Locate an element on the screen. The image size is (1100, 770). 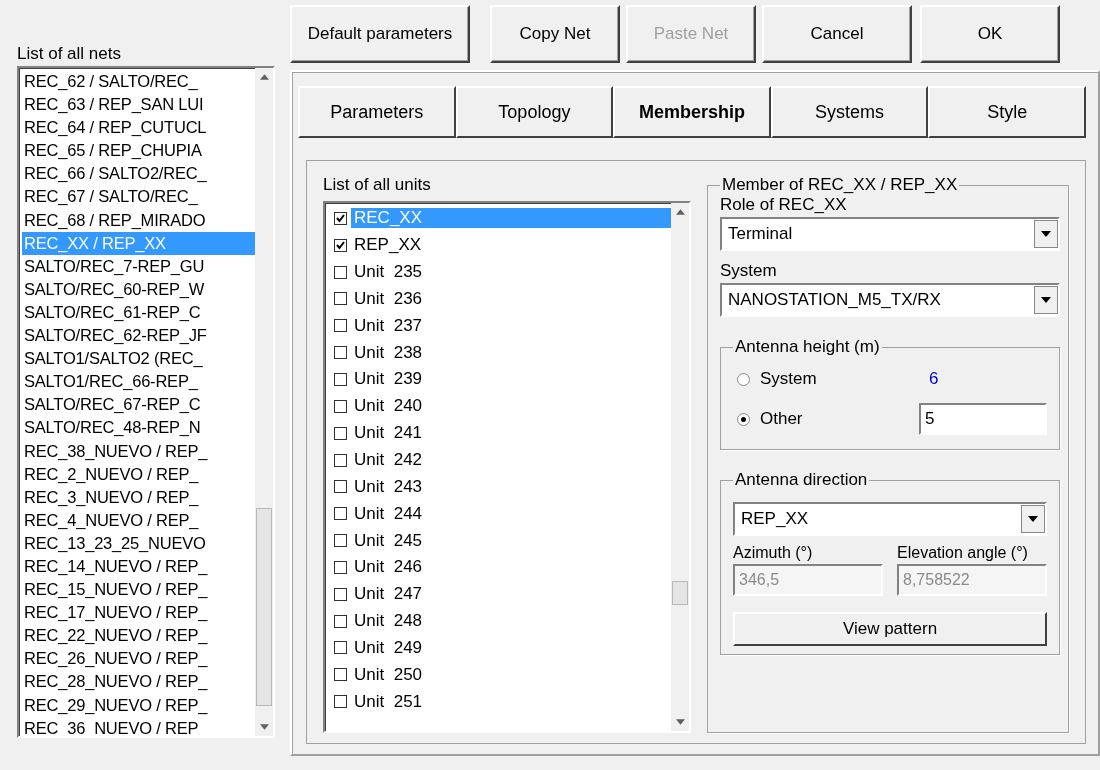
unit-label: Unit 245 is located at coordinates (388, 540).